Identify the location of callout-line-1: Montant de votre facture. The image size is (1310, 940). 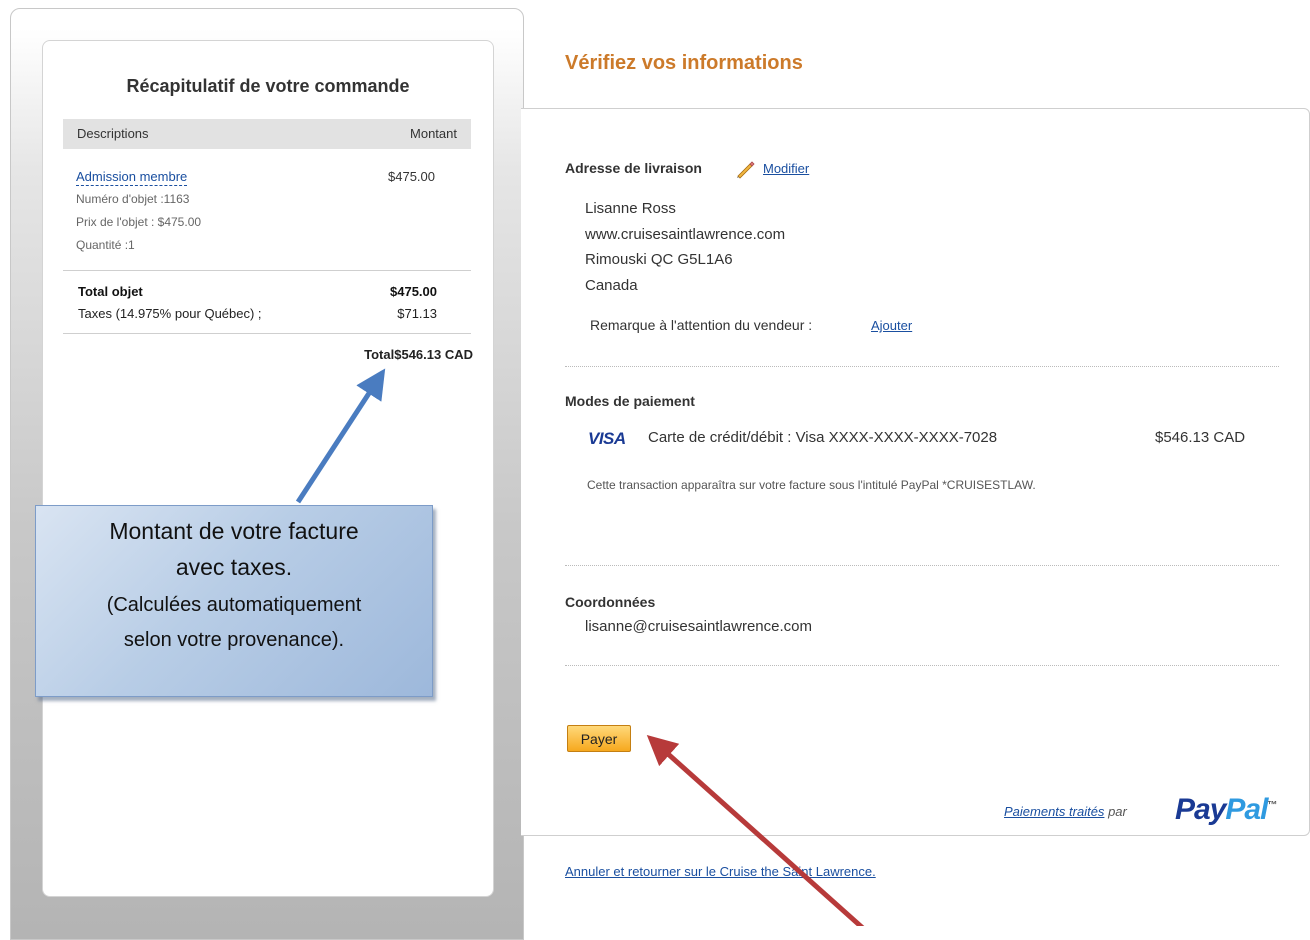
(234, 531).